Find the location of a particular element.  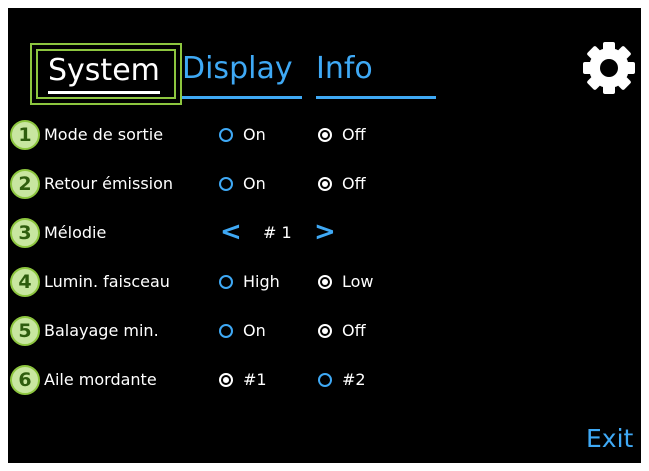

row-label: Balayage min. is located at coordinates (101, 330).